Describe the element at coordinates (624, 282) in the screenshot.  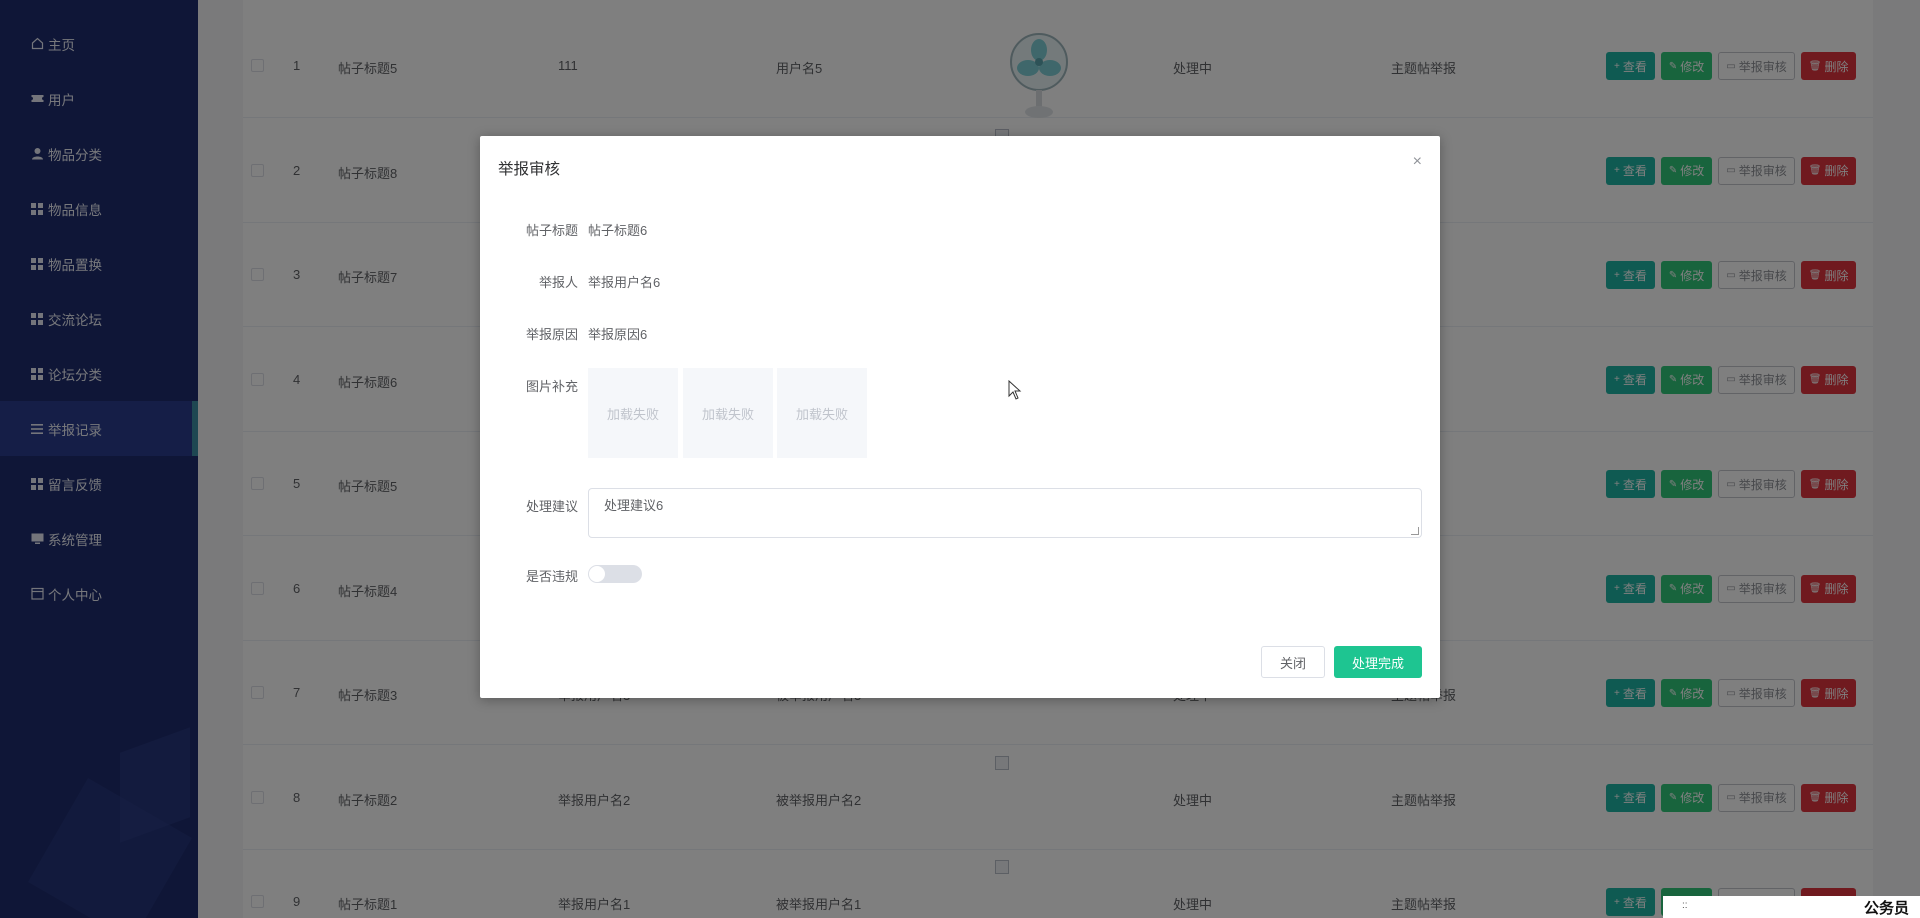
I see `reporter-value: 举报用户名6` at that location.